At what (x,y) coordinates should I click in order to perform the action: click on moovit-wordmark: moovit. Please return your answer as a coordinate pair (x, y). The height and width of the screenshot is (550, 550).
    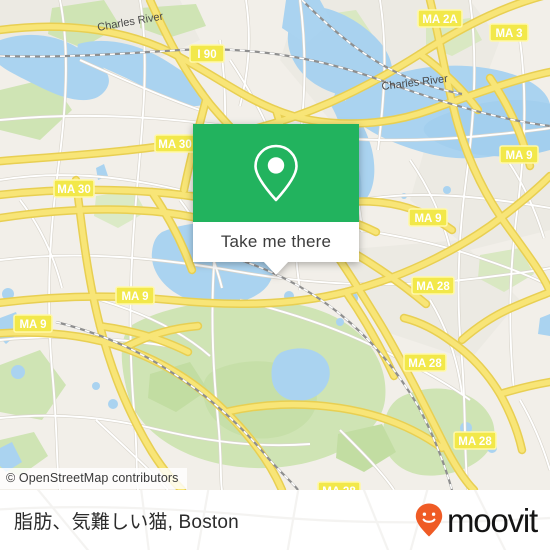
    Looking at the image, I should click on (492, 520).